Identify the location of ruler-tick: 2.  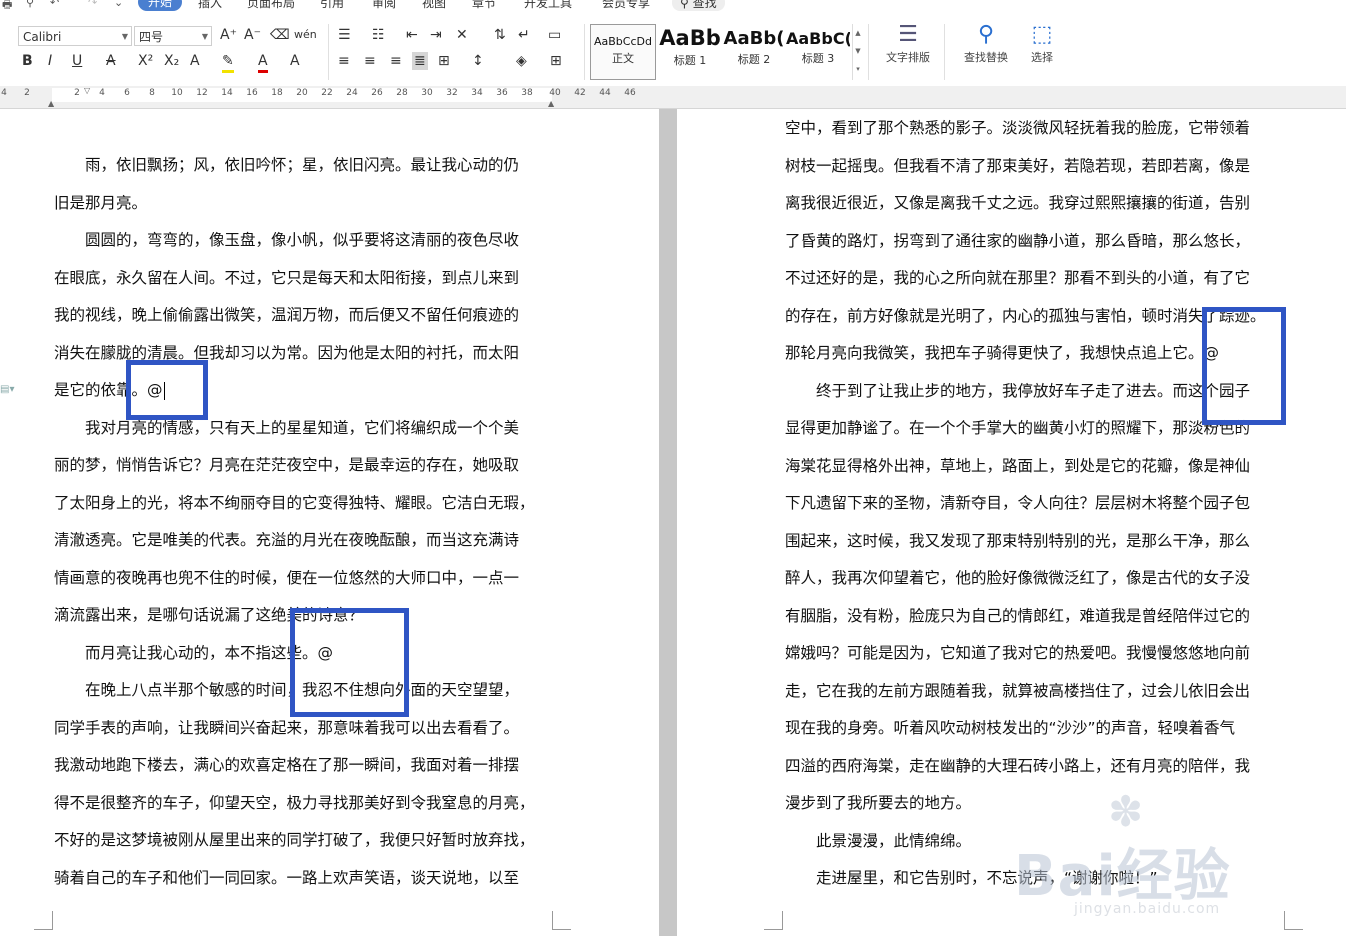
(77, 93).